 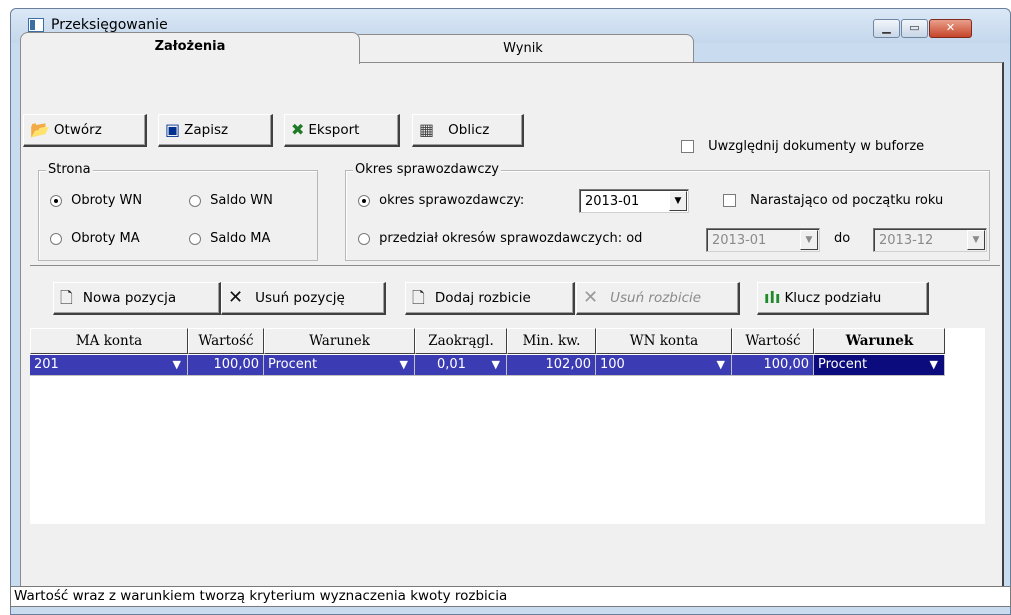 I want to click on calculate-button: ▦ Oblicz, so click(x=468, y=130).